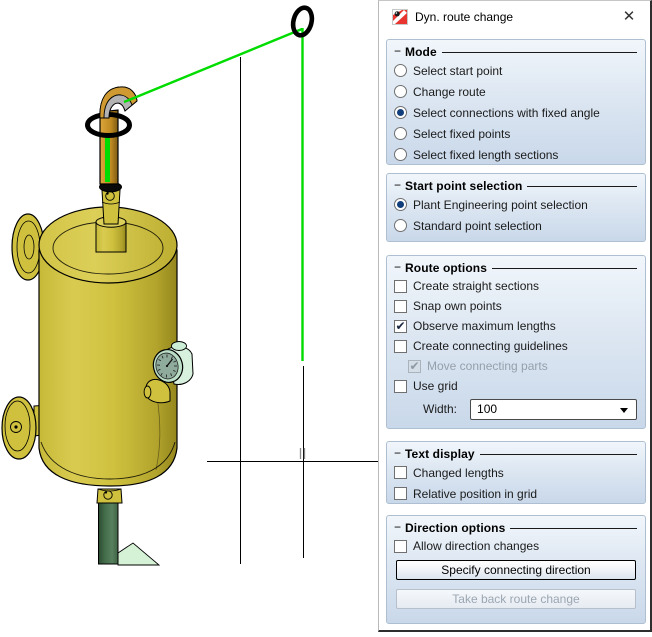 This screenshot has width=652, height=637. What do you see at coordinates (516, 599) in the screenshot?
I see `take-back-route-change-button: Take back route change` at bounding box center [516, 599].